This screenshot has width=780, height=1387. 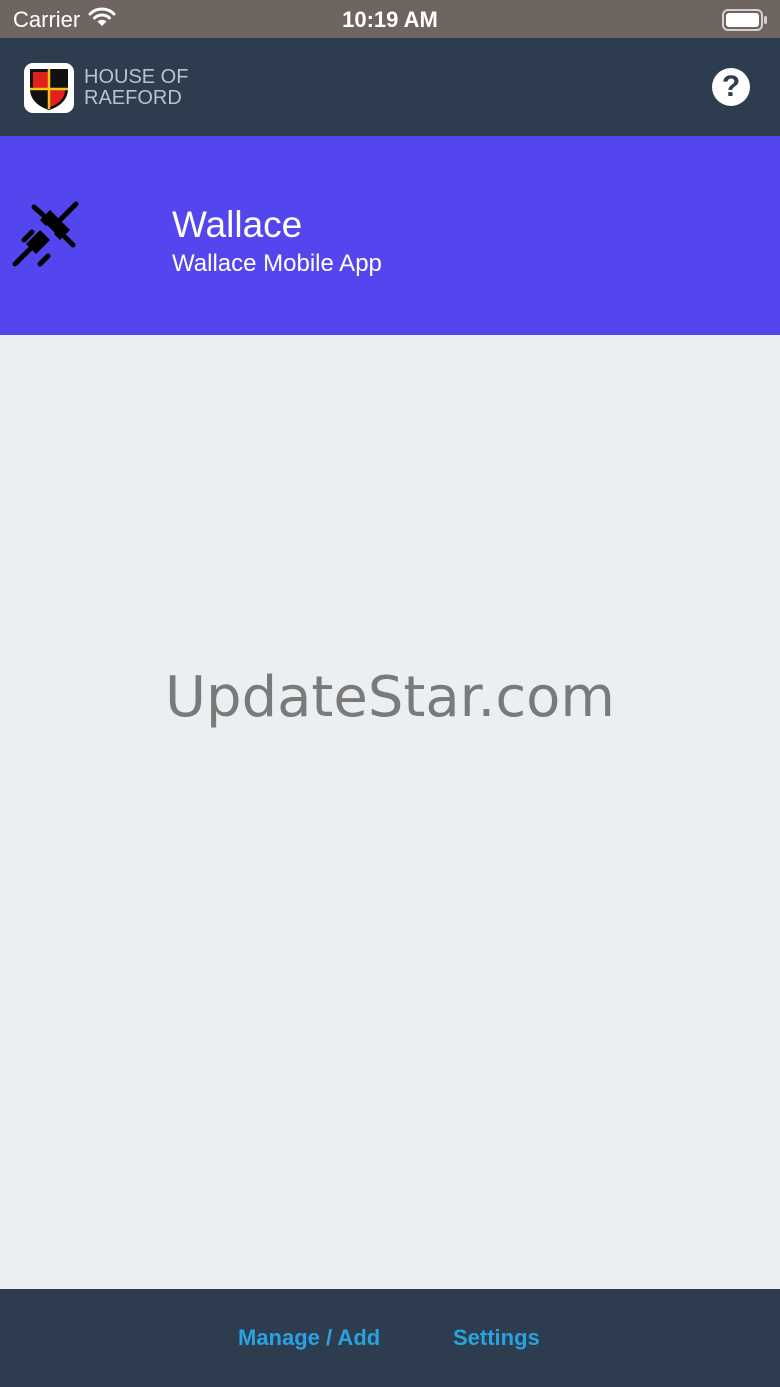 I want to click on shield-logo-icon, so click(x=49, y=88).